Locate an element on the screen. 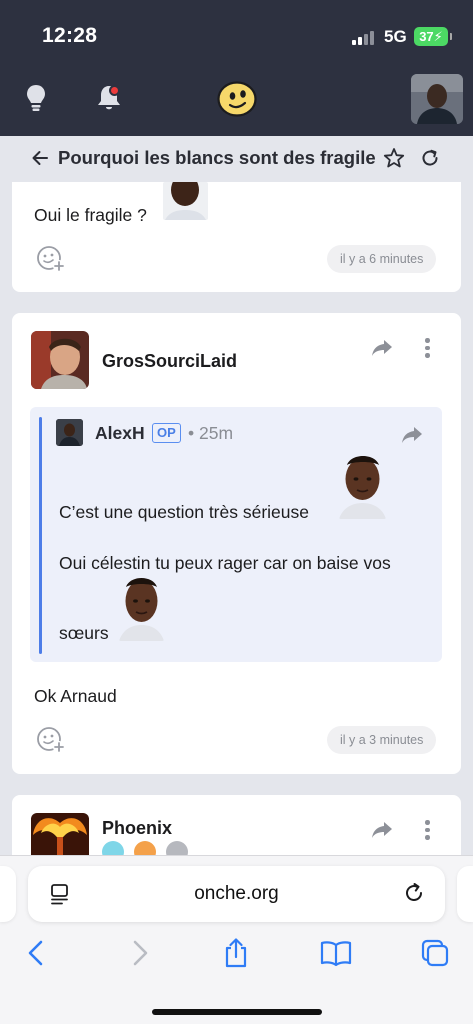  forward-icon is located at coordinates (139, 953).